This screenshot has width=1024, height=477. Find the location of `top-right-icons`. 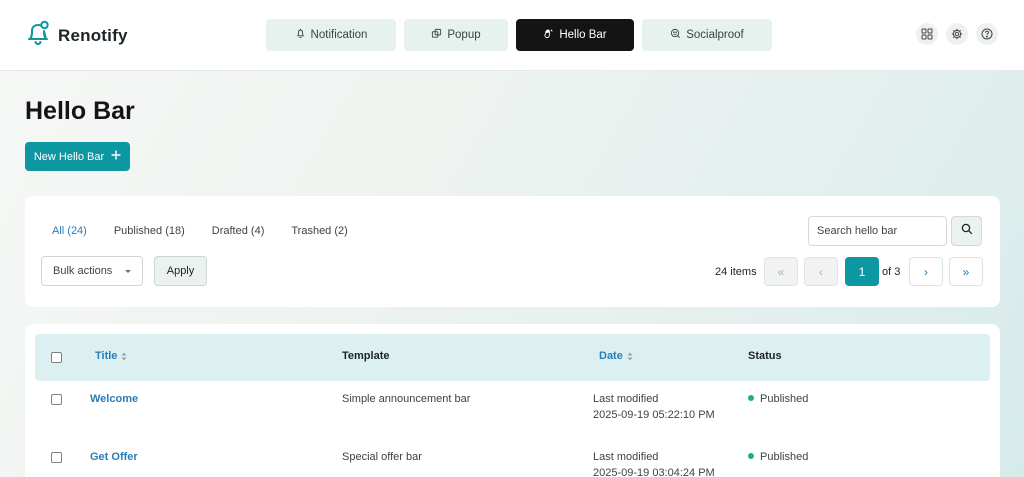

top-right-icons is located at coordinates (957, 34).